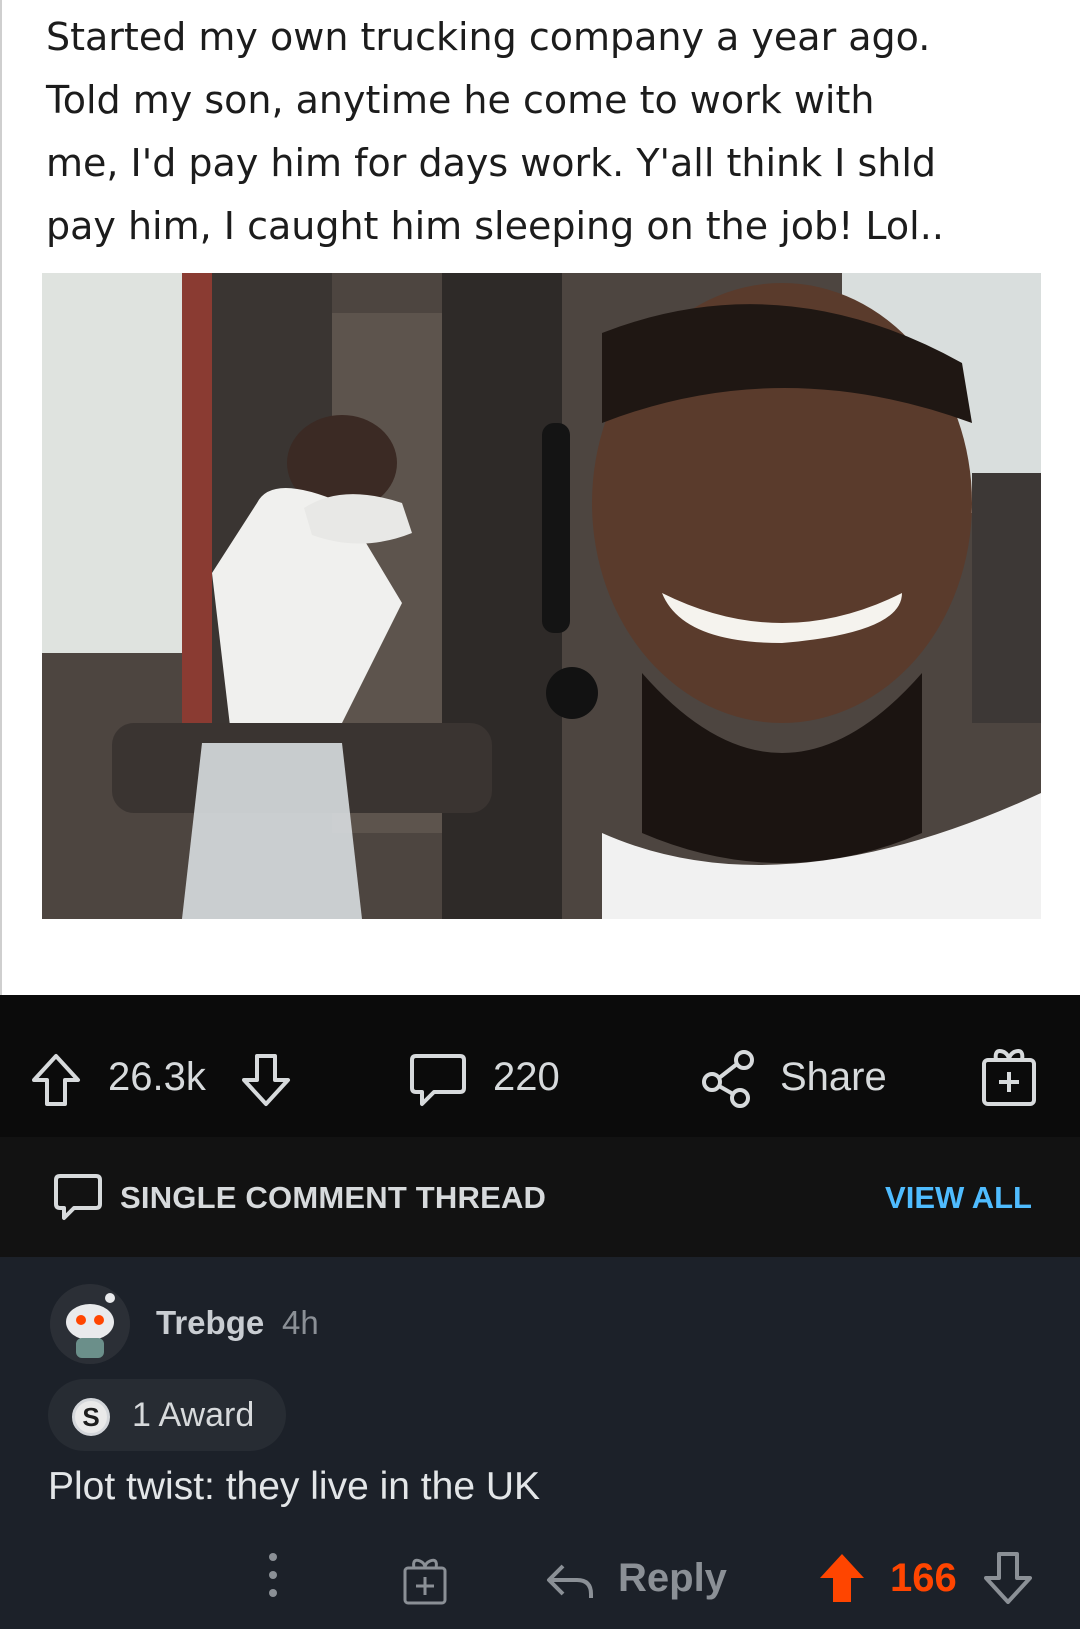 The width and height of the screenshot is (1080, 1629). What do you see at coordinates (570, 1582) in the screenshot?
I see `reply-icon` at bounding box center [570, 1582].